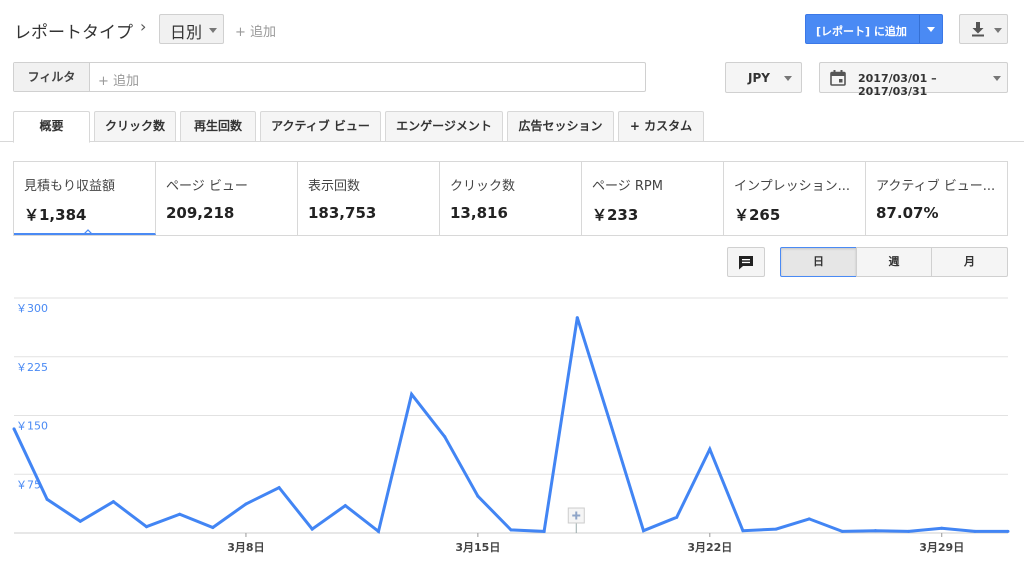 Image resolution: width=1024 pixels, height=572 pixels. What do you see at coordinates (32, 367) in the screenshot?
I see `y-tick-label: ￥225` at bounding box center [32, 367].